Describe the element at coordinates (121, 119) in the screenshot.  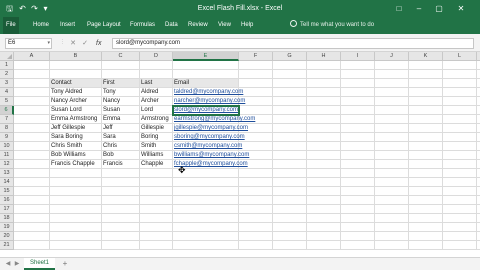
I see `table-cell: Emma` at that location.